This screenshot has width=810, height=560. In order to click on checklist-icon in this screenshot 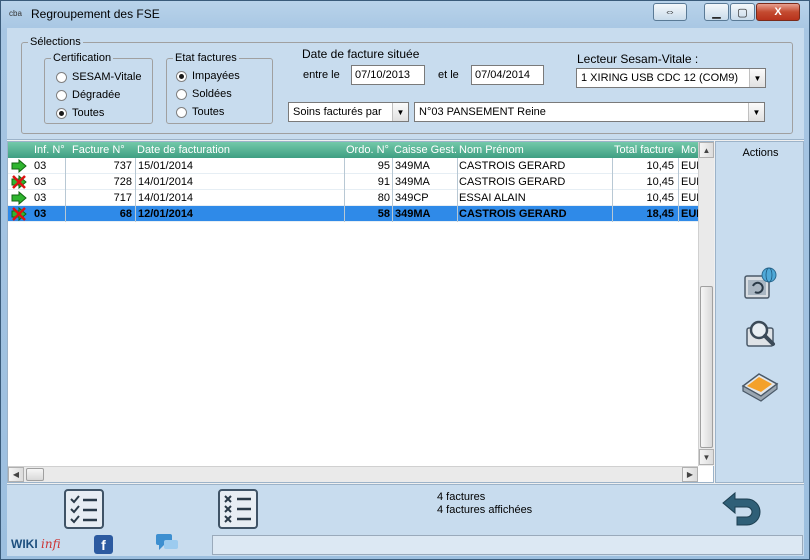, I will do `click(84, 509)`.